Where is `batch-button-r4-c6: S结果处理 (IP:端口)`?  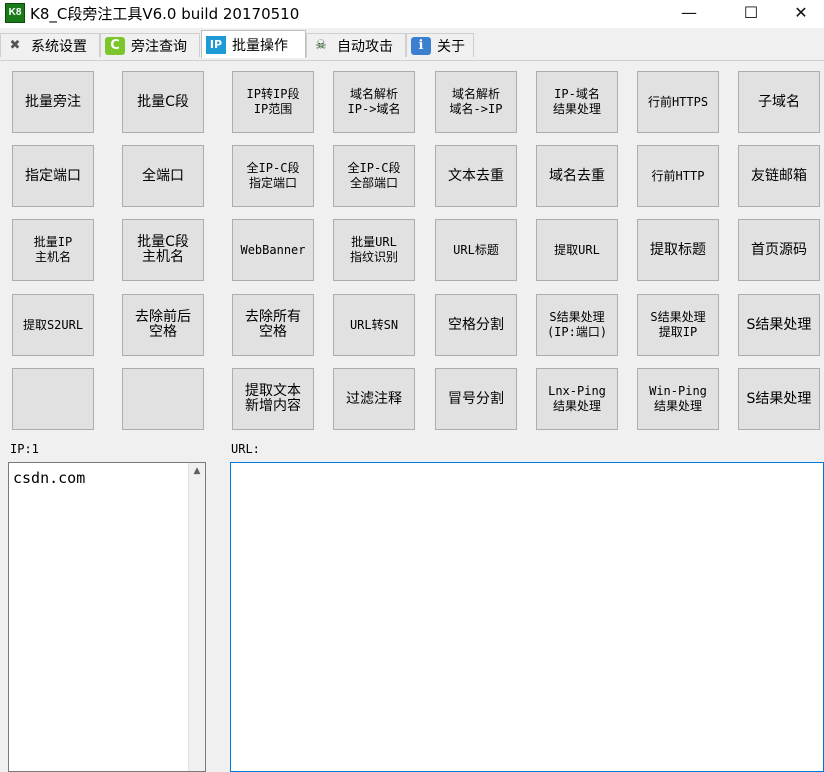 batch-button-r4-c6: S结果处理 (IP:端口) is located at coordinates (577, 325).